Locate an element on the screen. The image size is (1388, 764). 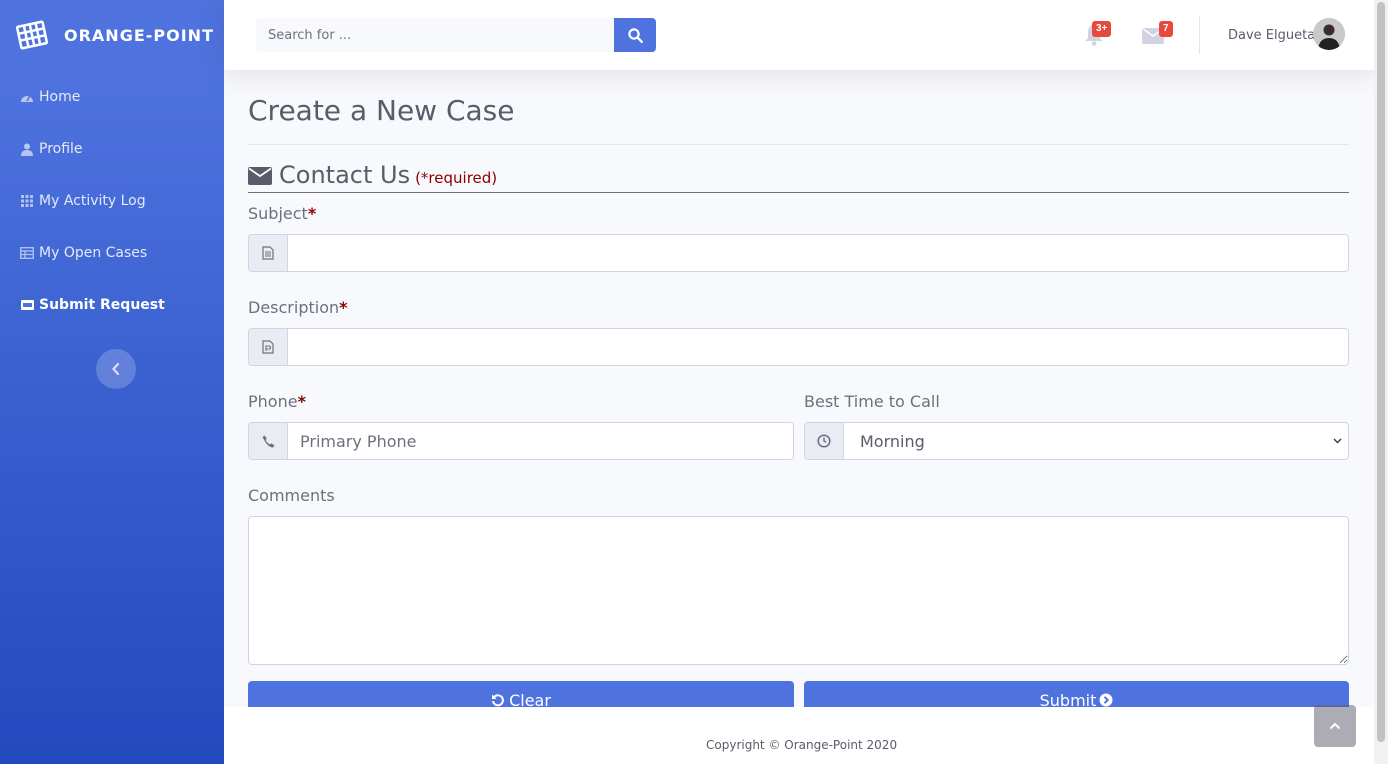
description-field-group is located at coordinates (798, 347).